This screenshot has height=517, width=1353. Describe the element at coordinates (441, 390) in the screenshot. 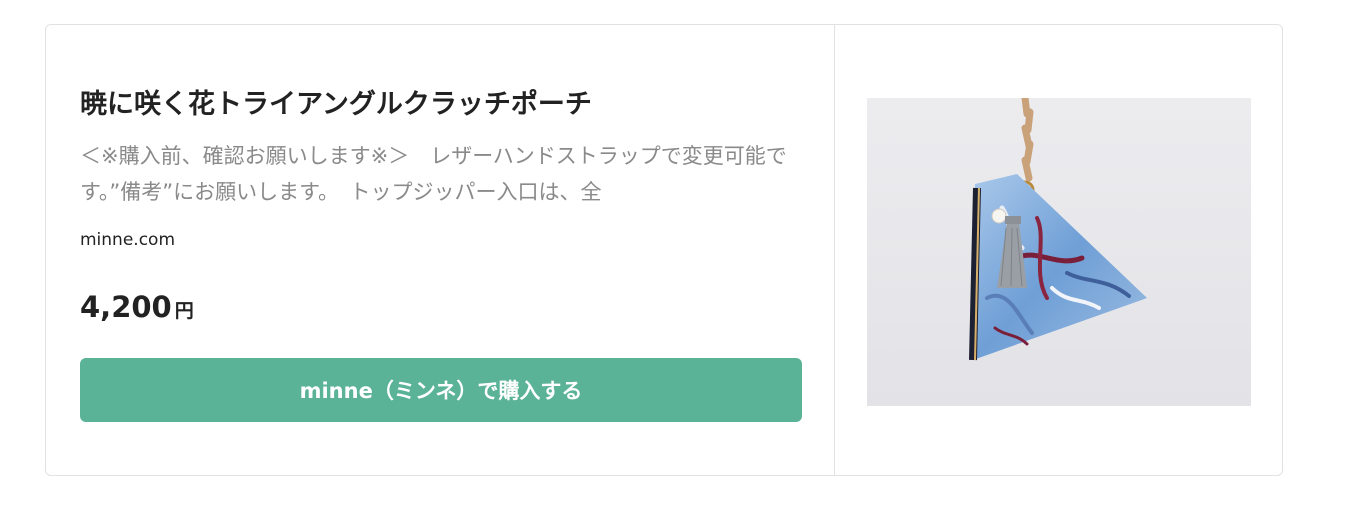

I see `buy-on-minne-button: minne（ミンネ）で購入する` at that location.